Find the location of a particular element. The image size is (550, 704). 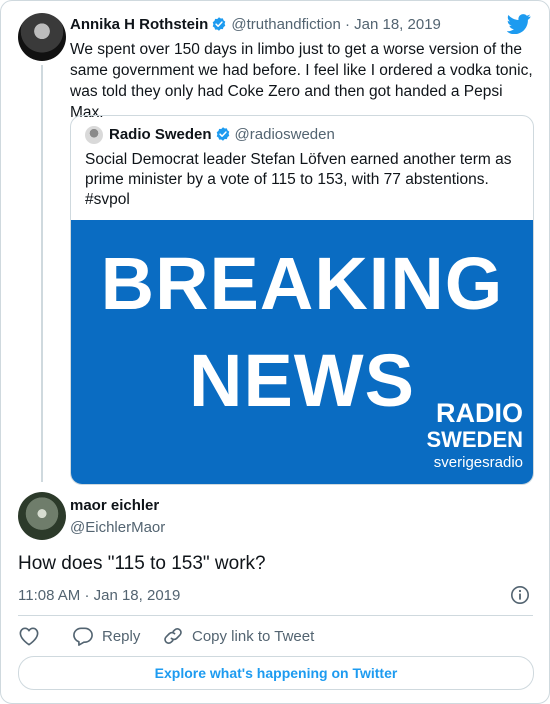

image-headline-line1: BREAKING is located at coordinates (302, 283).